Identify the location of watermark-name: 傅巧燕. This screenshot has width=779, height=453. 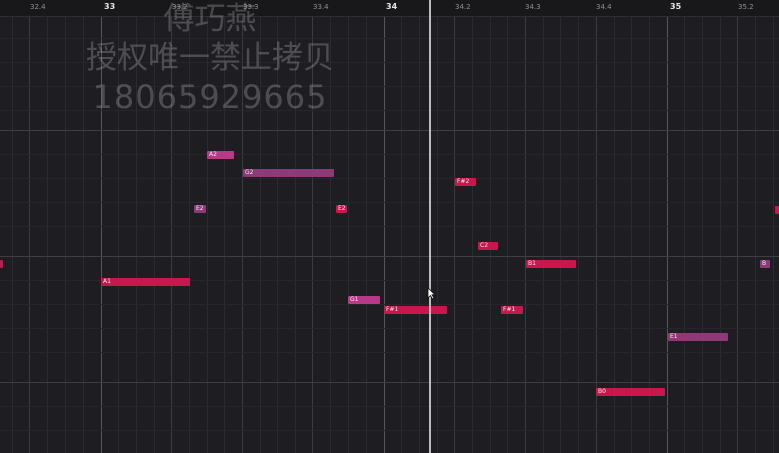
(210, 19).